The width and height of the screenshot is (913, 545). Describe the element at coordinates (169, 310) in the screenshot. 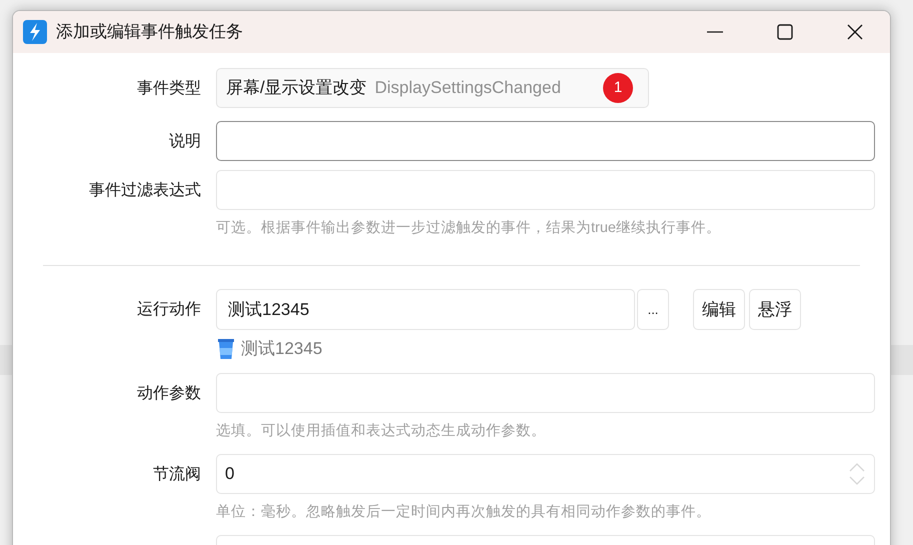

I see `field-label: 运行动作` at that location.